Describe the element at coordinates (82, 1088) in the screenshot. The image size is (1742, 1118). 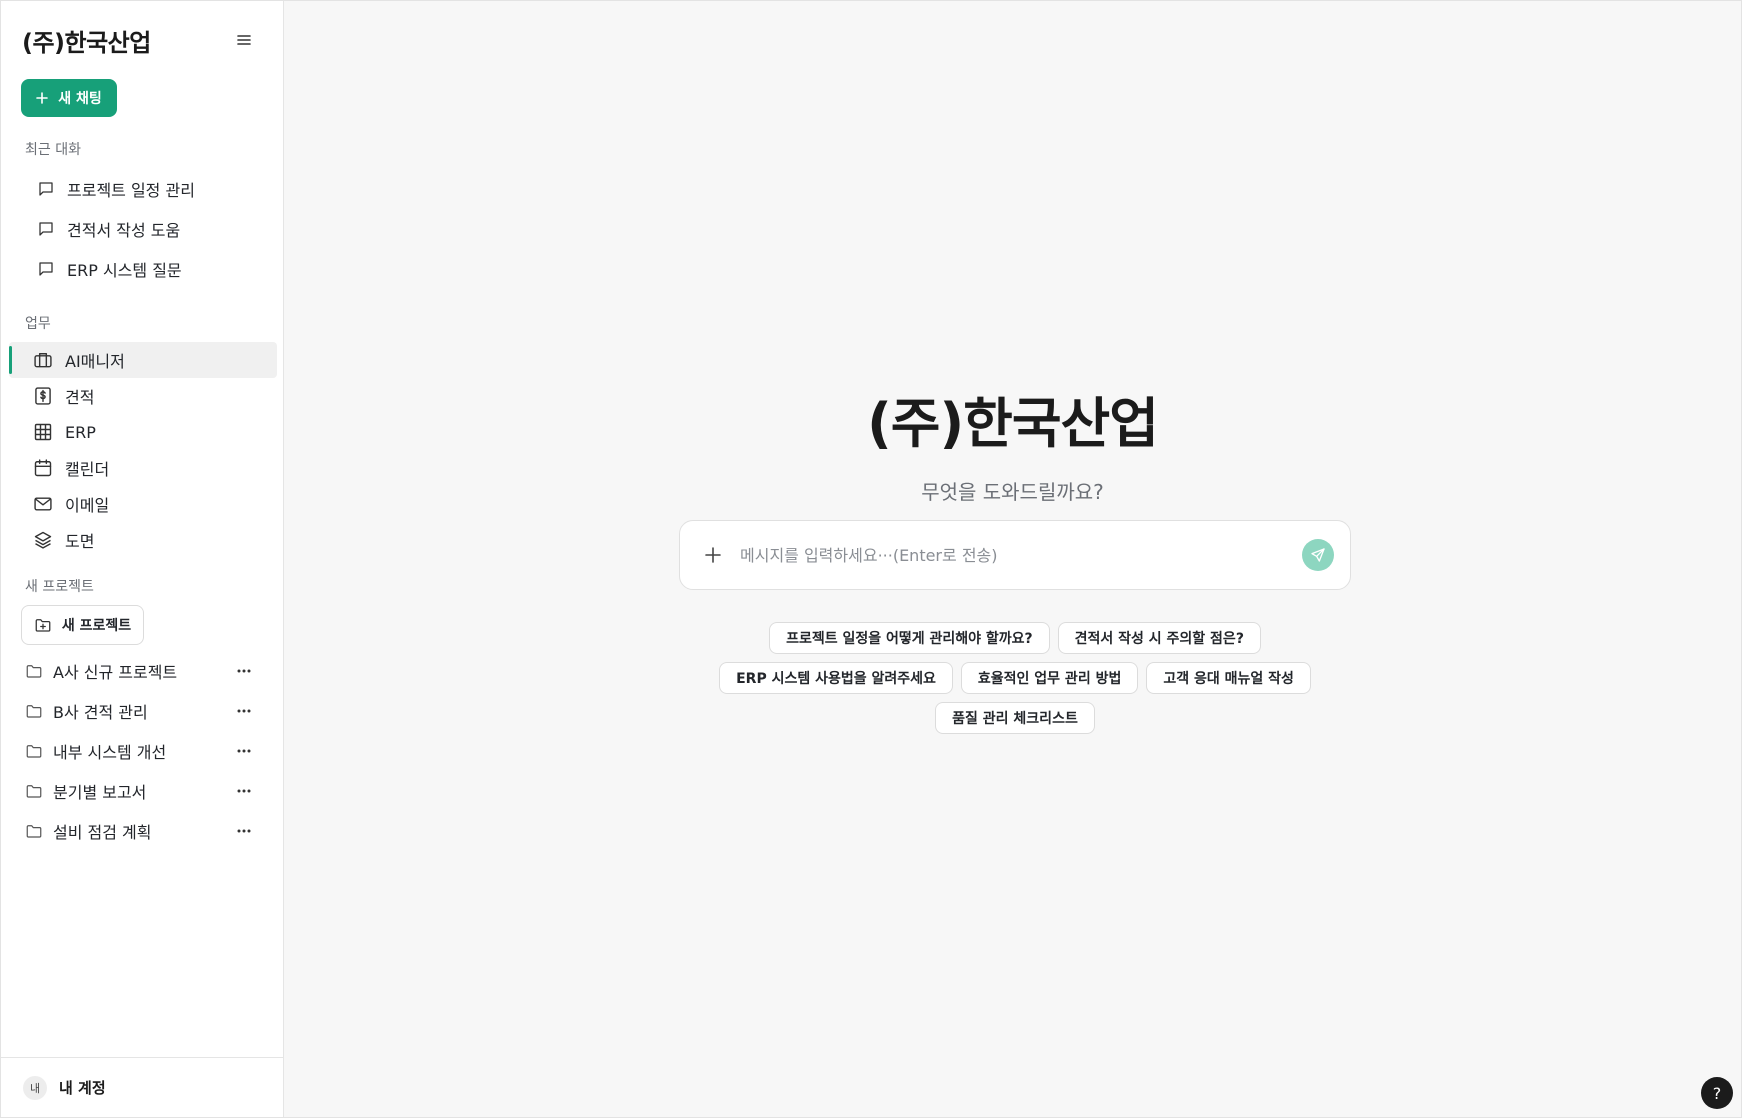
I see `account-label: 내 계정` at that location.